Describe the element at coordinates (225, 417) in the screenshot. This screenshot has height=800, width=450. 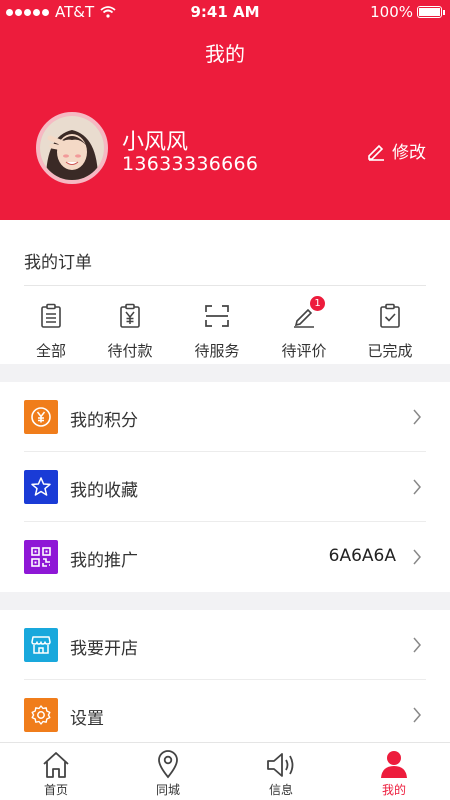
I see `menu-points: 我的积分` at that location.